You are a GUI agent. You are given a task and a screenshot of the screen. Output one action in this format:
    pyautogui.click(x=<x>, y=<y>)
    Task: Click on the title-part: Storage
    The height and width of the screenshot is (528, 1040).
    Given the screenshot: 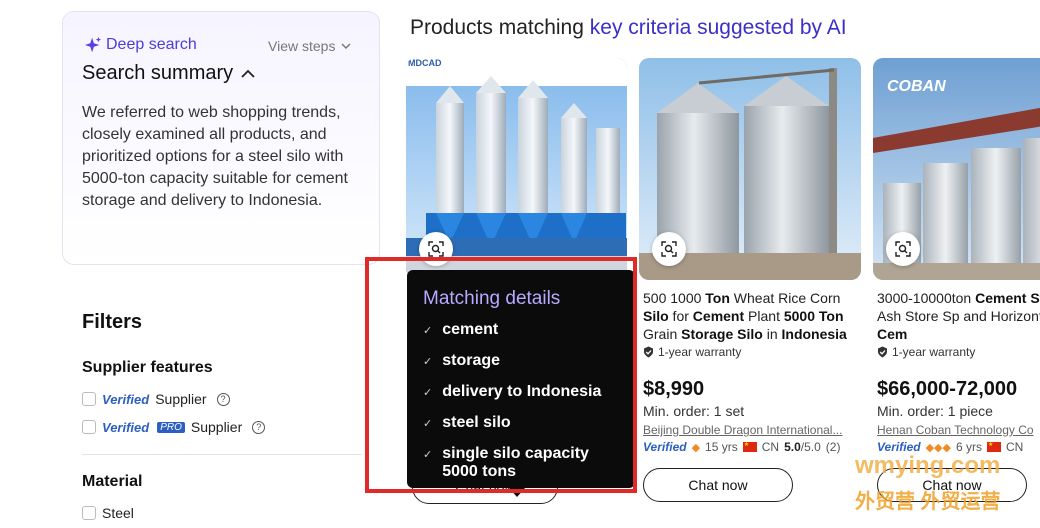 What is the action you would take?
    pyautogui.click(x=1035, y=298)
    